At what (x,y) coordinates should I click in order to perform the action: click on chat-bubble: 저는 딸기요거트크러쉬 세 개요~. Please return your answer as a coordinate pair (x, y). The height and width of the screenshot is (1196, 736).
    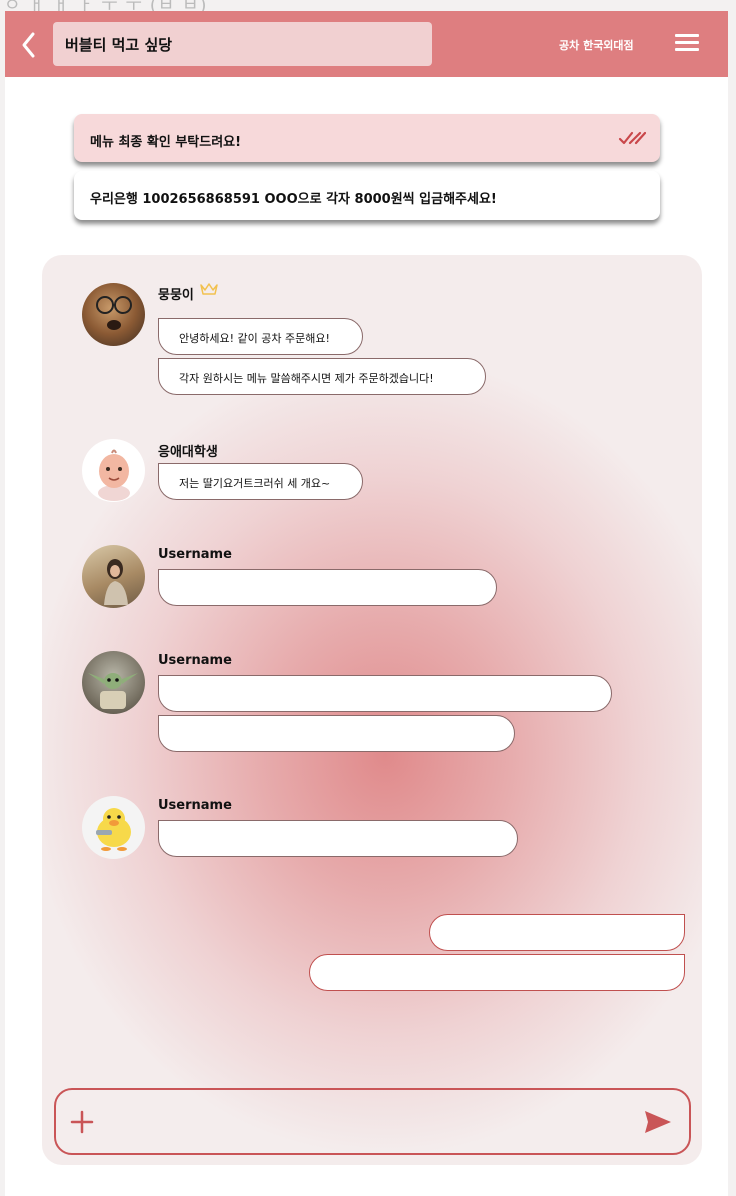
    Looking at the image, I should click on (260, 481).